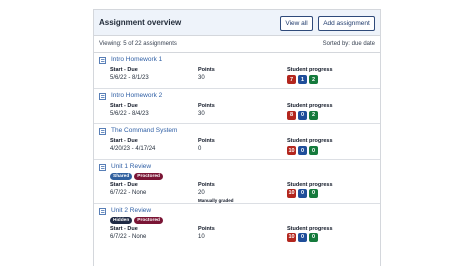 This screenshot has height=266, width=474. What do you see at coordinates (131, 166) in the screenshot?
I see `assignment-title-link: Unit 1 Review` at bounding box center [131, 166].